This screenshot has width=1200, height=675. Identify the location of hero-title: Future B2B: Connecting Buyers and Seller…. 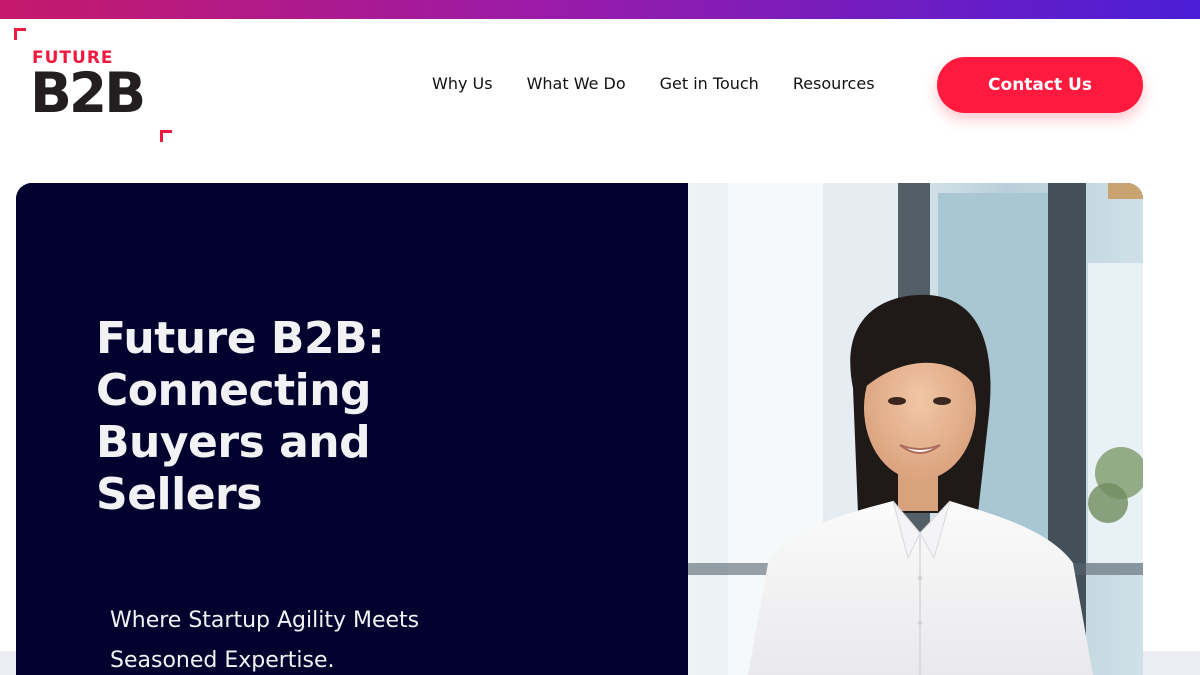
(240, 416).